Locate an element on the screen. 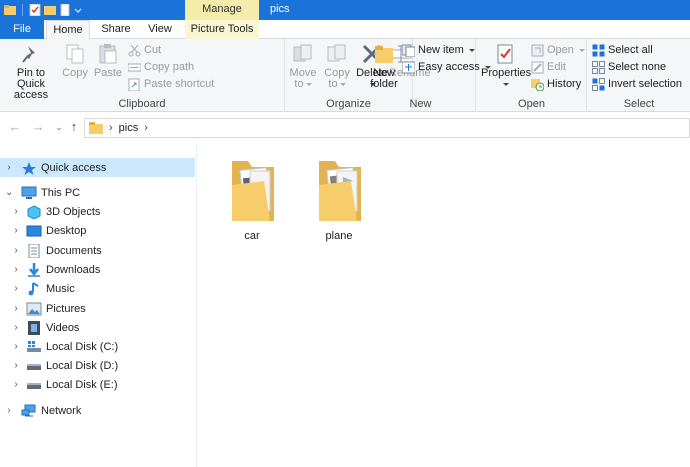 The height and width of the screenshot is (467, 690). drive-icon is located at coordinates (34, 385).